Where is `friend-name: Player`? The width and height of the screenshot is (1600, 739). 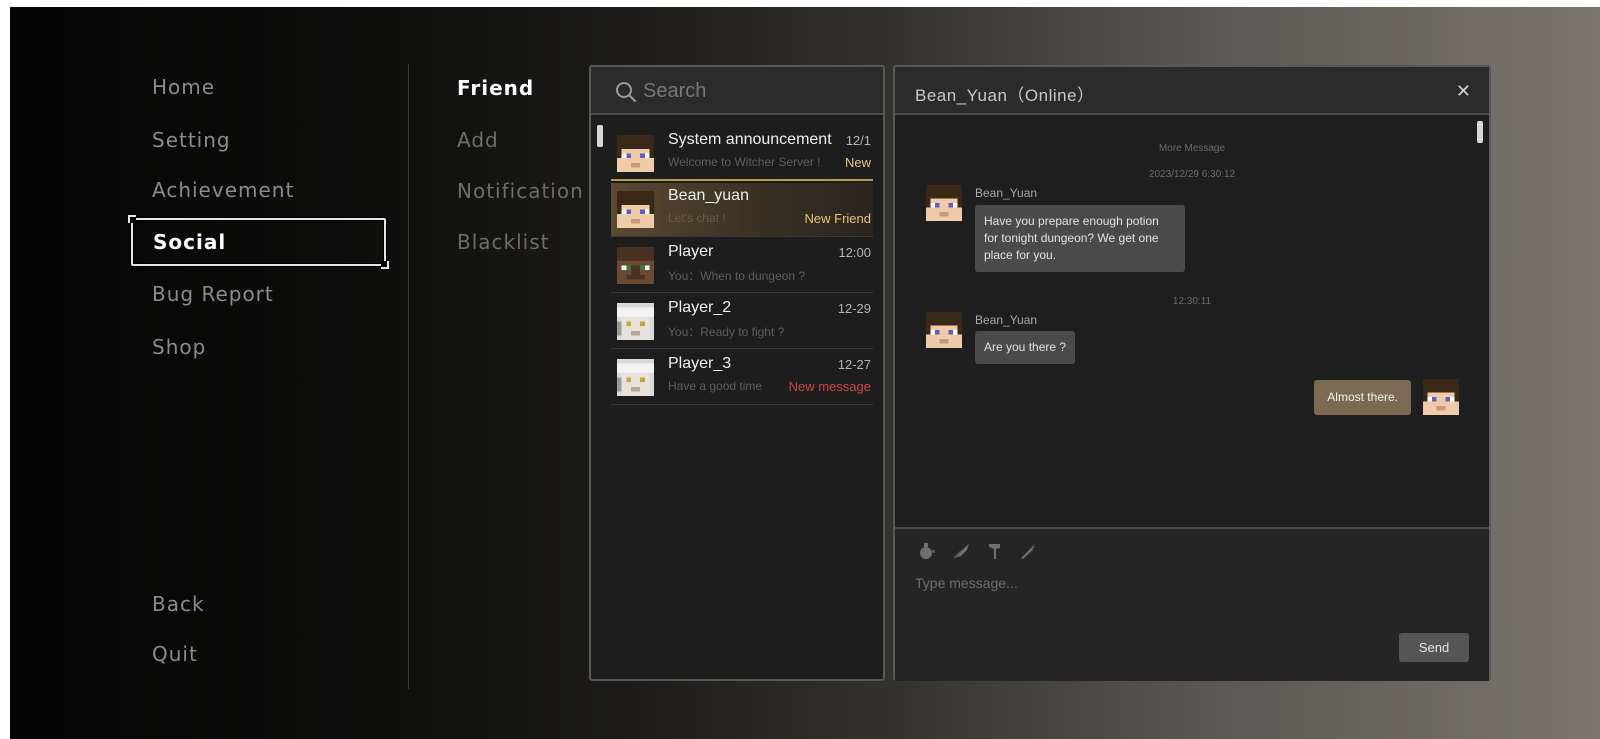 friend-name: Player is located at coordinates (691, 251).